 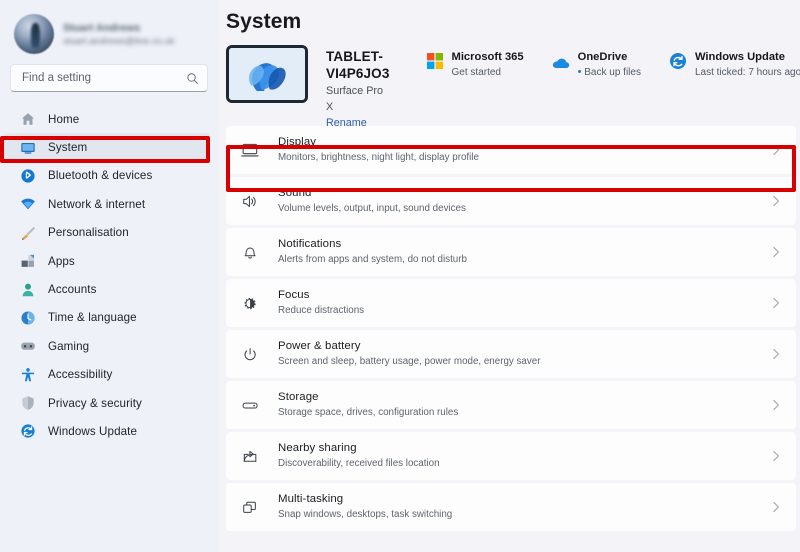 I want to click on microsoft-365-icon, so click(x=435, y=61).